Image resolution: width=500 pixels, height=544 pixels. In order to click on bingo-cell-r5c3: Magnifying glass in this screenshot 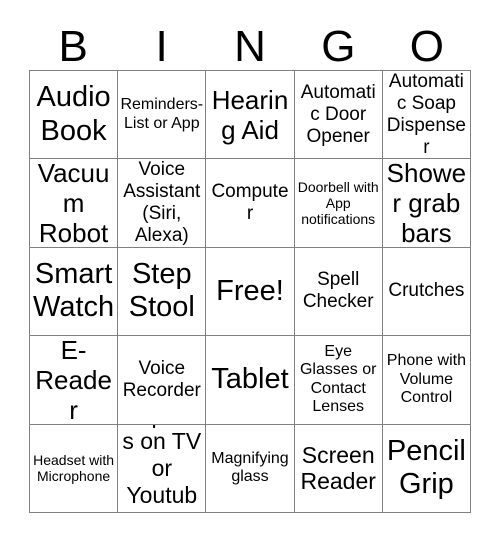, I will do `click(250, 468)`.